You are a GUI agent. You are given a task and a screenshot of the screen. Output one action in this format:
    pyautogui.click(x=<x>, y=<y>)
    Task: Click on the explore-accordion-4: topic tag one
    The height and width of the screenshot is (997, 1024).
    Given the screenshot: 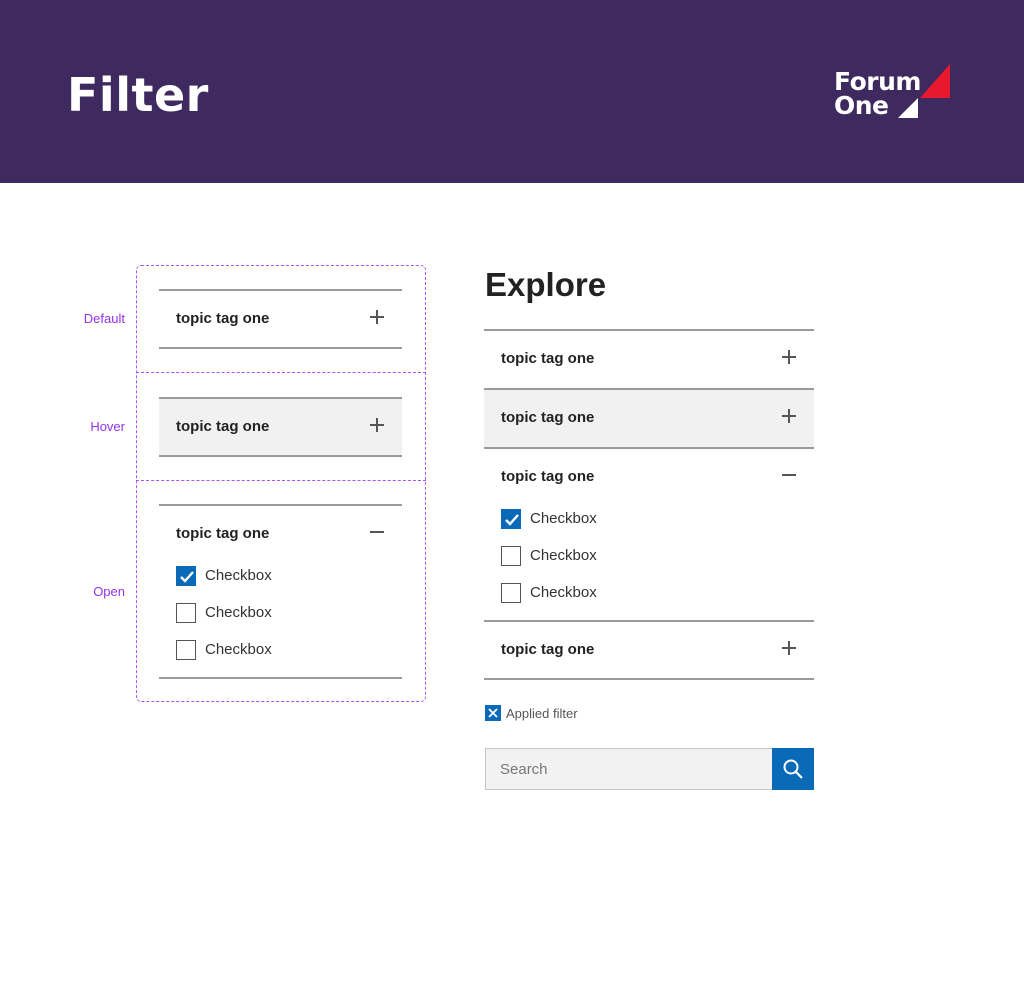 What is the action you would take?
    pyautogui.click(x=649, y=650)
    